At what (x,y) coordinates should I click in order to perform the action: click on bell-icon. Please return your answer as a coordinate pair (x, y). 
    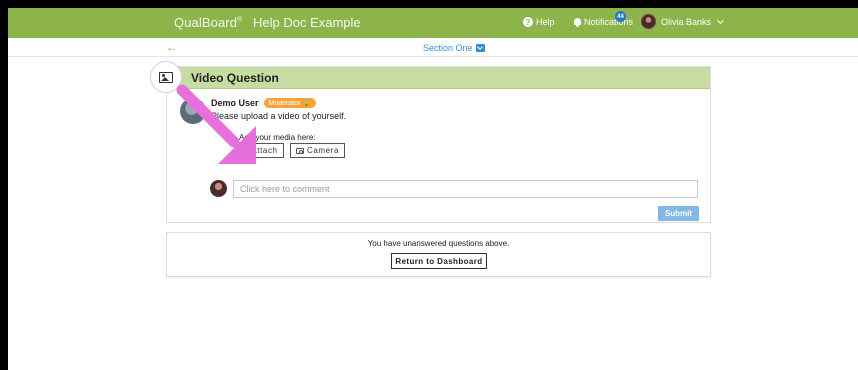
    Looking at the image, I should click on (577, 22).